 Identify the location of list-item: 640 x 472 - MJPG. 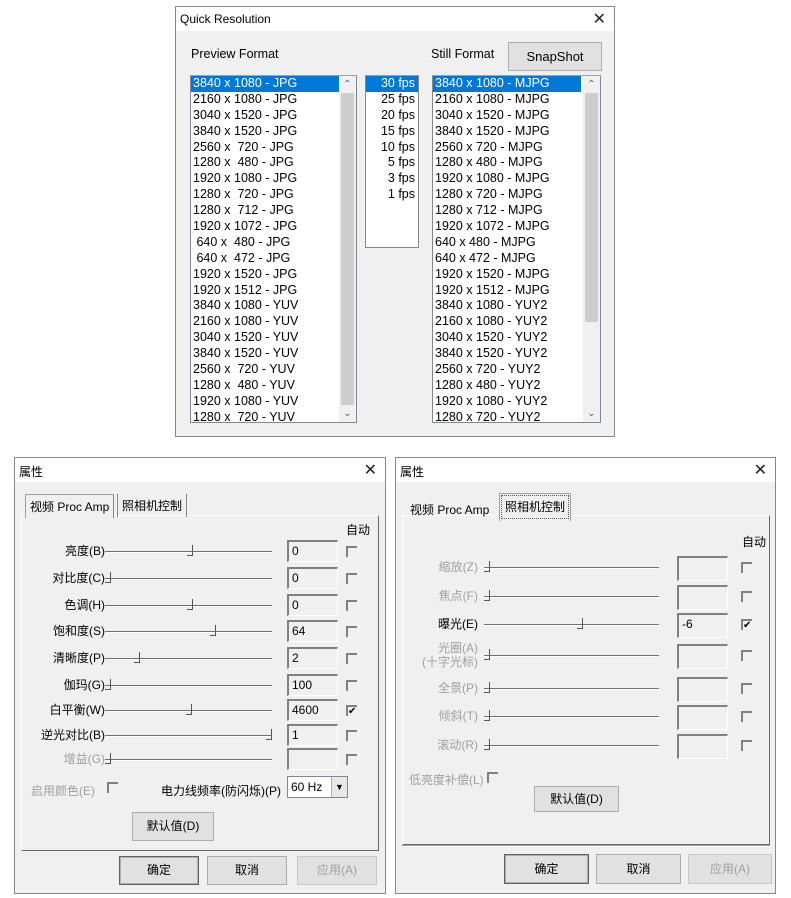
(507, 259).